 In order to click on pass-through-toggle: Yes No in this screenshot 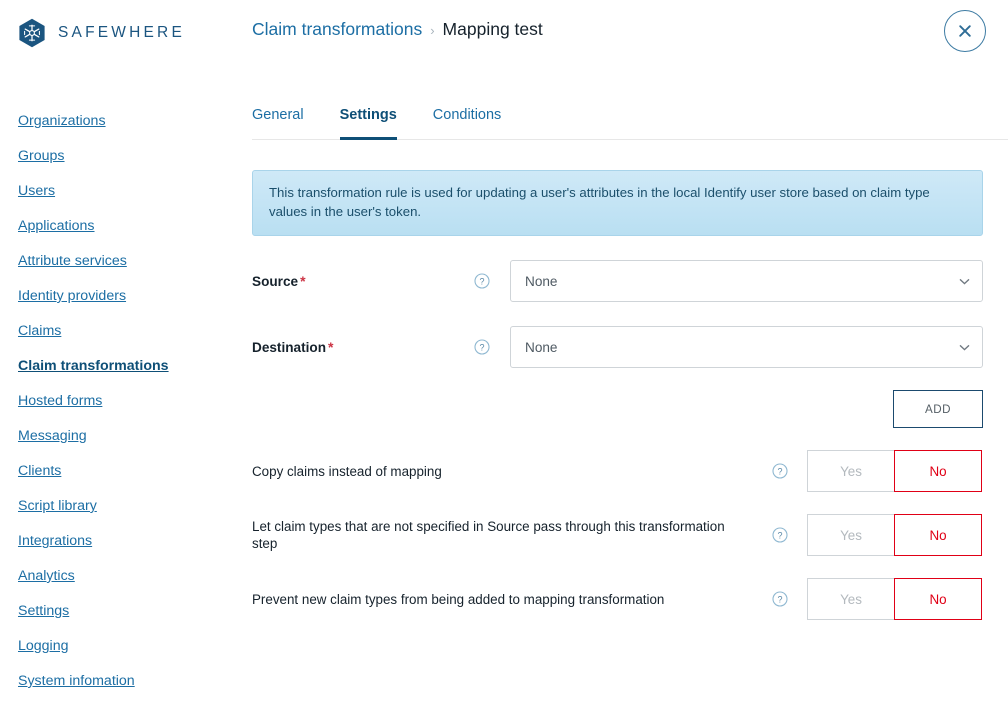, I will do `click(894, 535)`.